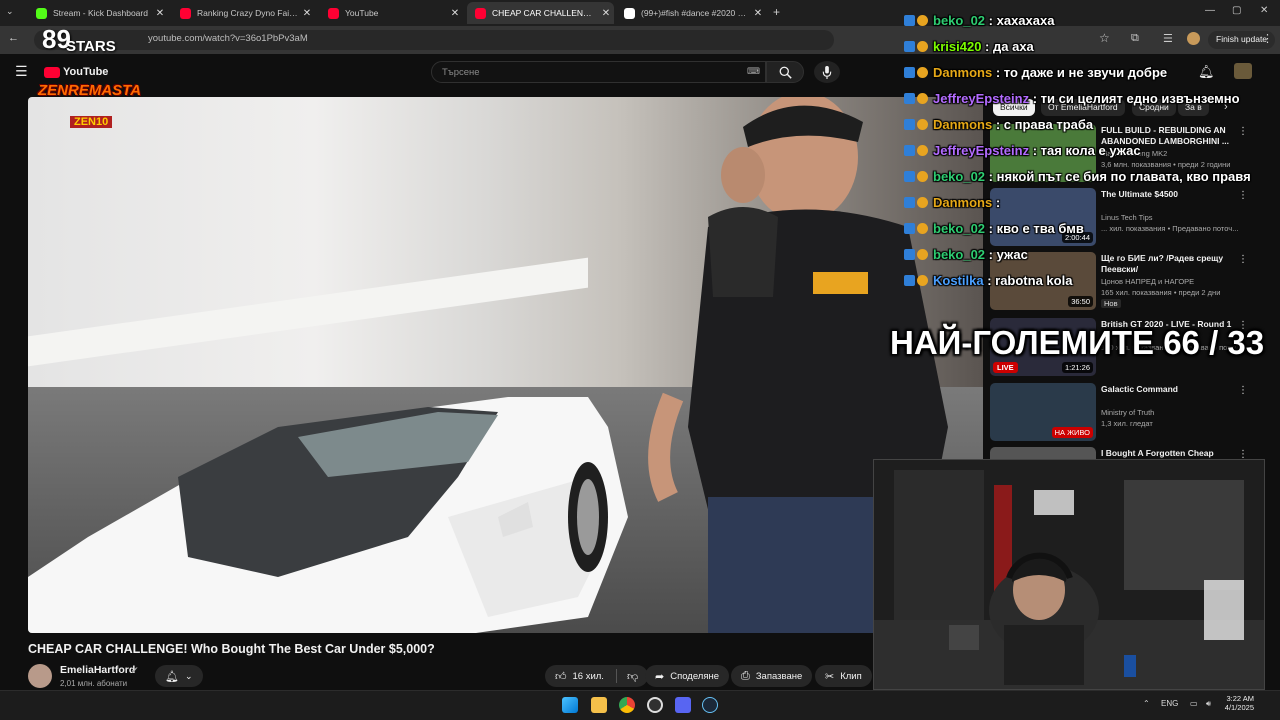 The width and height of the screenshot is (1280, 720). What do you see at coordinates (1168, 38) in the screenshot?
I see `reading-list-icon: ☰` at bounding box center [1168, 38].